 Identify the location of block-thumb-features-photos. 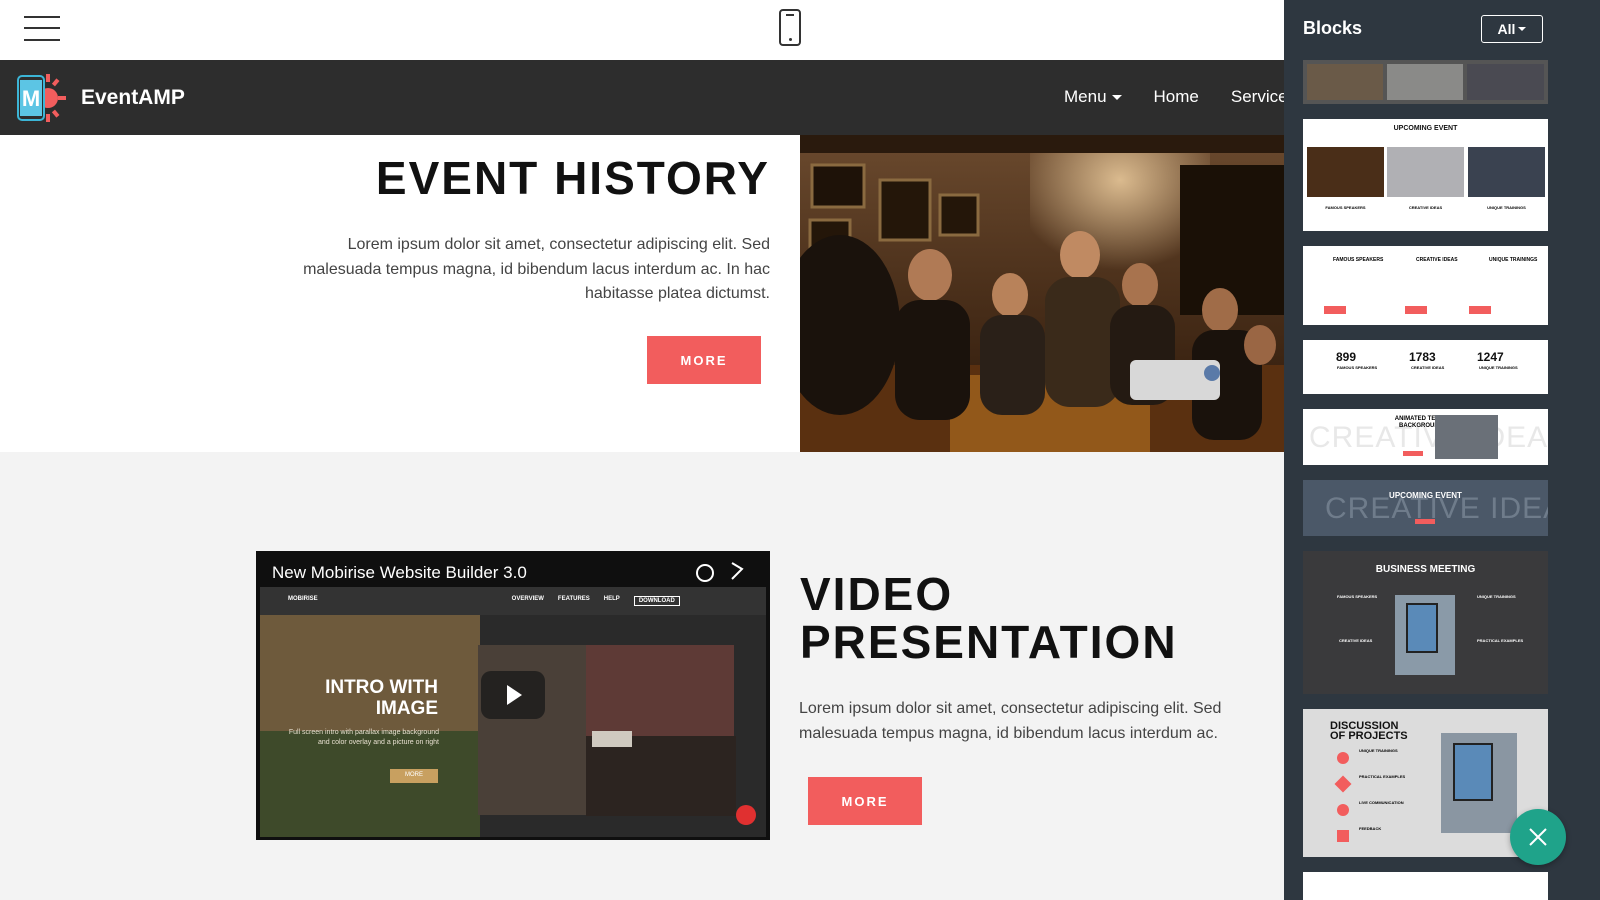
(1425, 82).